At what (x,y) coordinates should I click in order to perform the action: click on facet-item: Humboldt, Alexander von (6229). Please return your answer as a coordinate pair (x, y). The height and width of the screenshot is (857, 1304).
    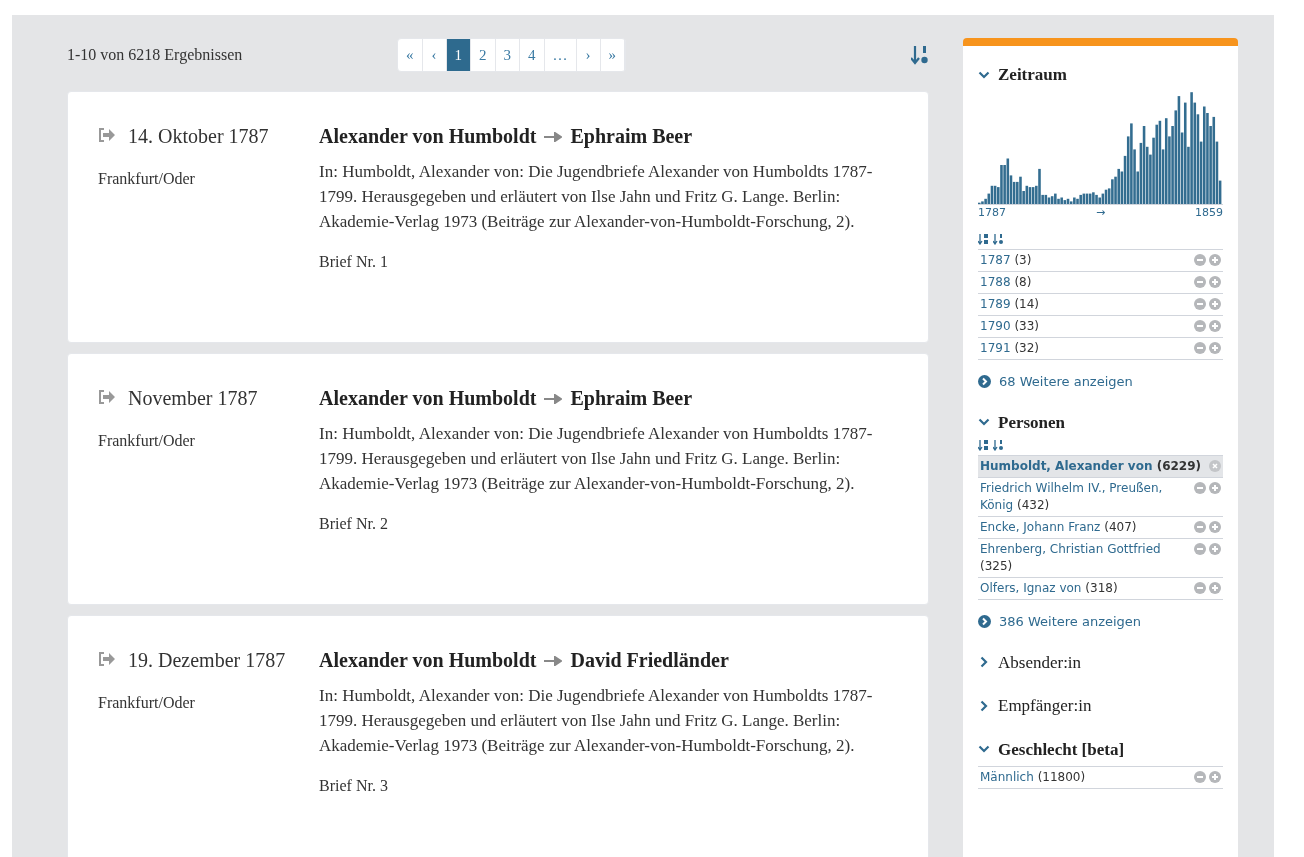
    Looking at the image, I should click on (1100, 467).